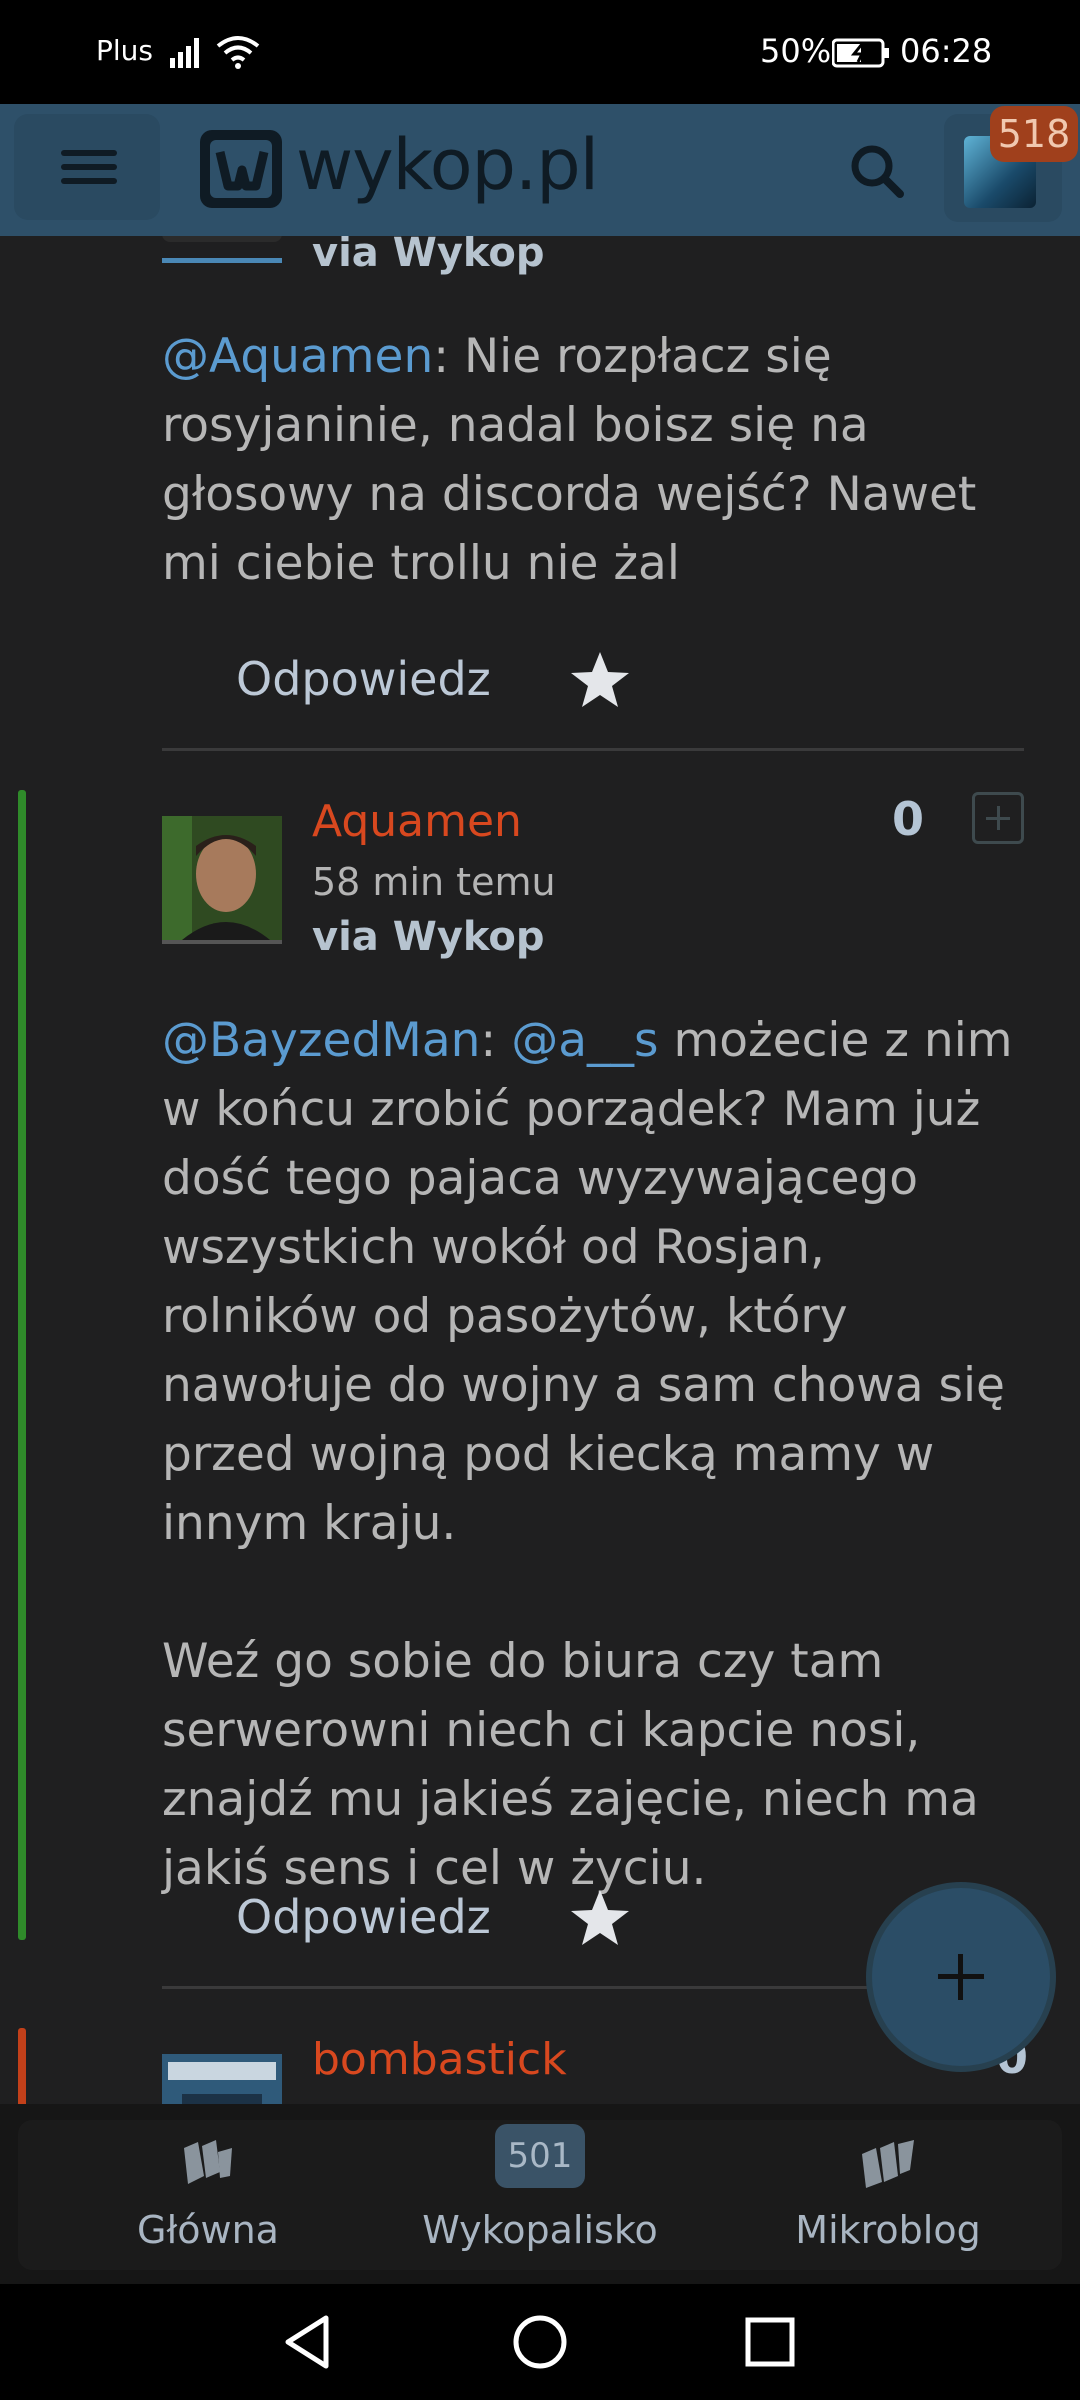 The image size is (1080, 2400). I want to click on author-name: bombastick, so click(439, 2059).